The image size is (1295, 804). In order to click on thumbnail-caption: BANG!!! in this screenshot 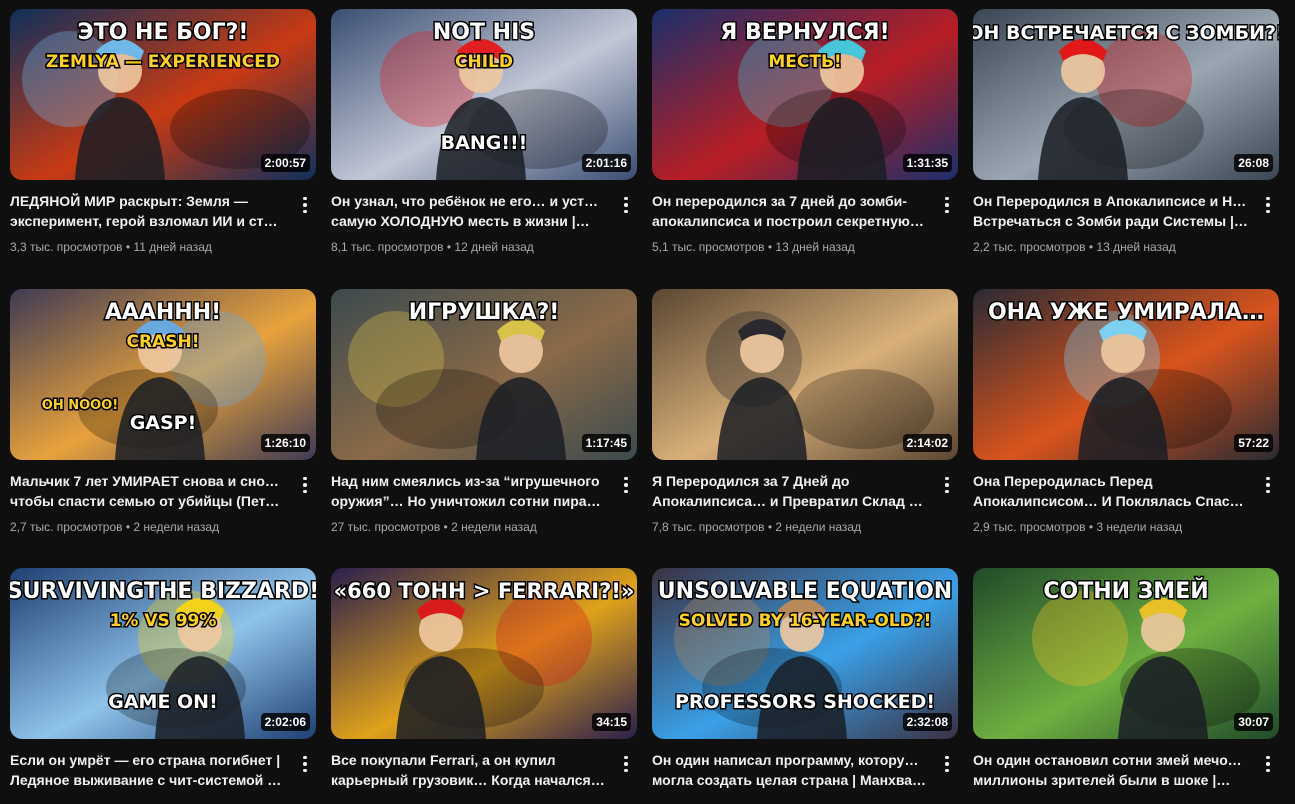, I will do `click(484, 143)`.